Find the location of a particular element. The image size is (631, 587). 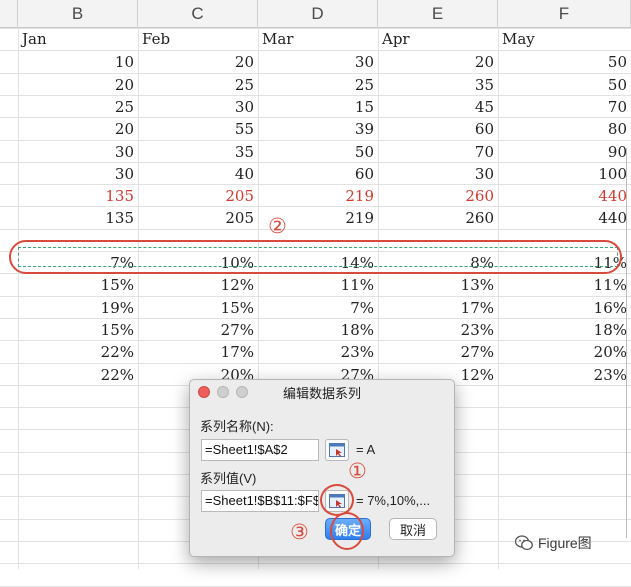

vertical-scrollbar is located at coordinates (627, 343).